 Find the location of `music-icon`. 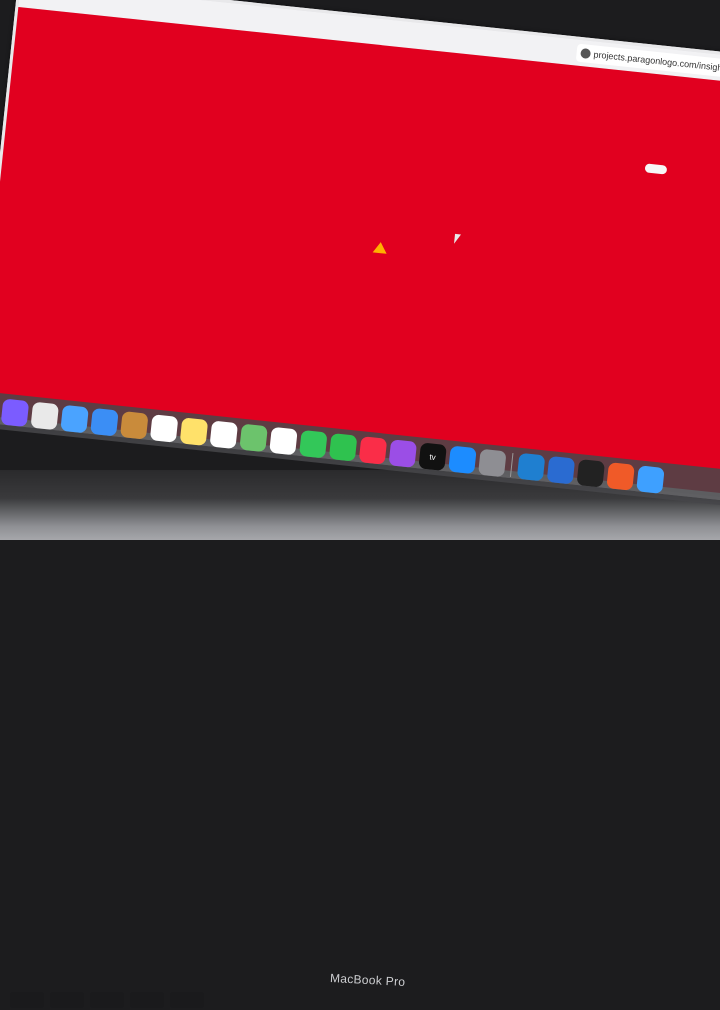

music-icon is located at coordinates (373, 450).